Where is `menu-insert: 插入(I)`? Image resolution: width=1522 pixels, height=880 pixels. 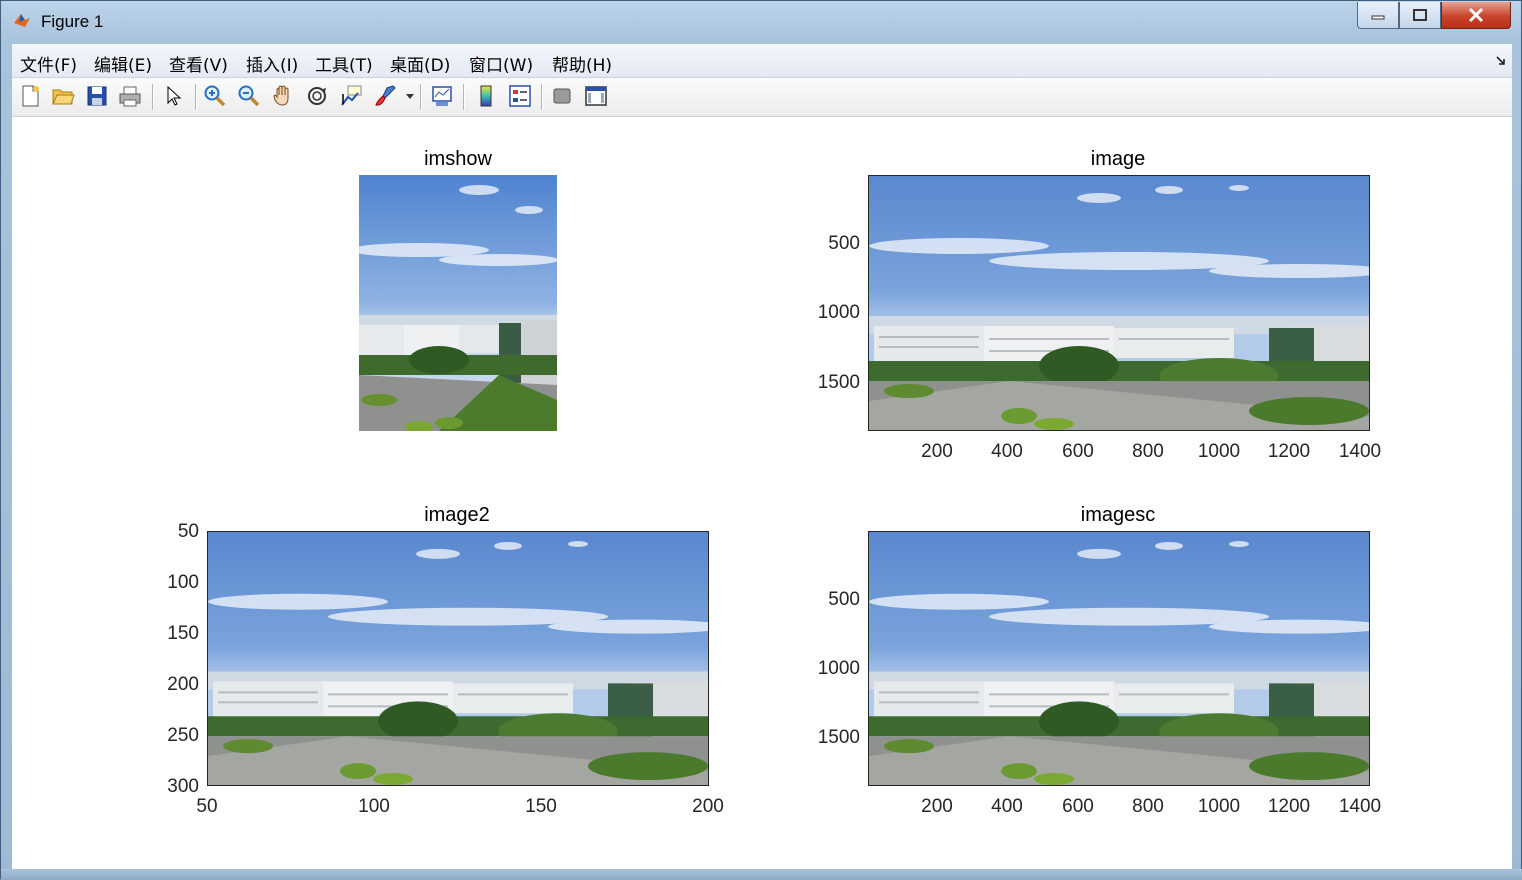
menu-insert: 插入(I) is located at coordinates (272, 63).